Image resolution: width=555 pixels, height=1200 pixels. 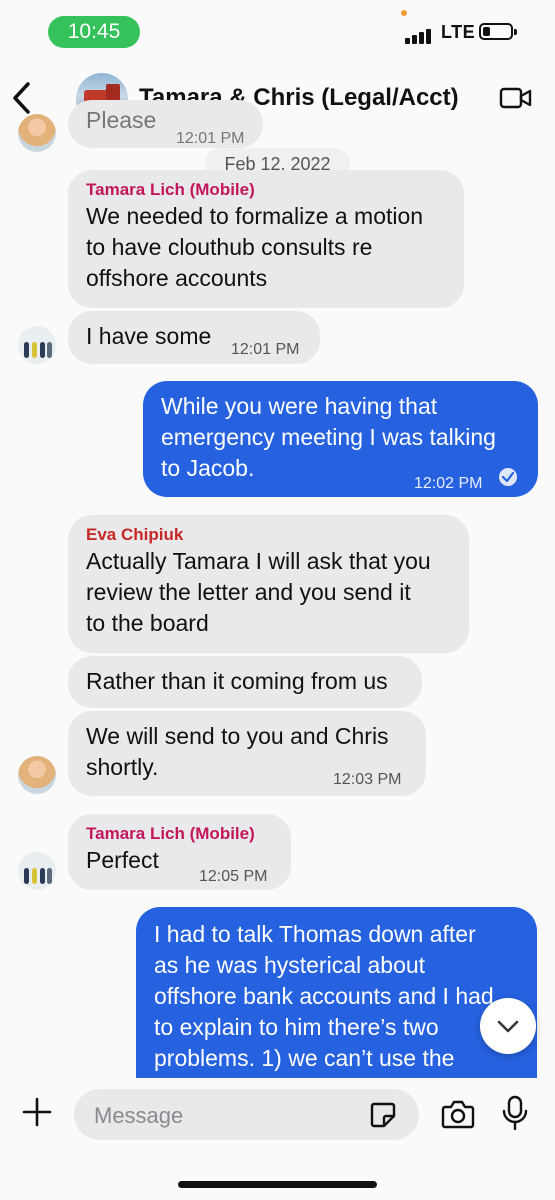 What do you see at coordinates (315, 934) in the screenshot?
I see `message-line: I had to talk Thomas down after` at bounding box center [315, 934].